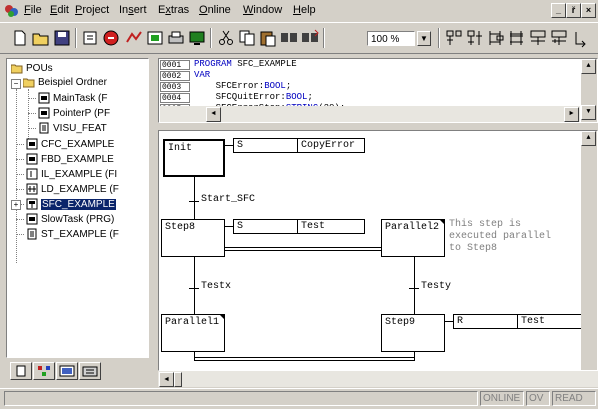 This screenshot has width=598, height=409. What do you see at coordinates (413, 333) in the screenshot?
I see `step-step9: Step9` at bounding box center [413, 333].